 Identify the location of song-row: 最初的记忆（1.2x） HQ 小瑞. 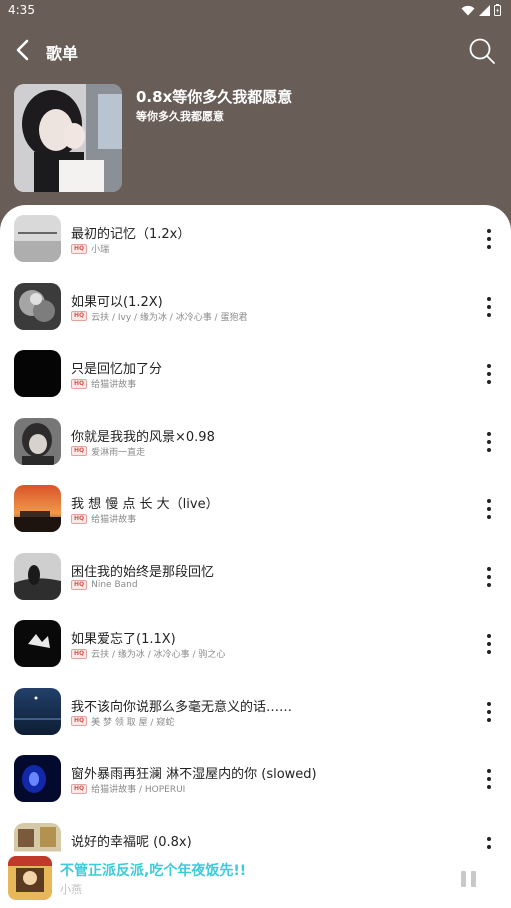
(255, 239).